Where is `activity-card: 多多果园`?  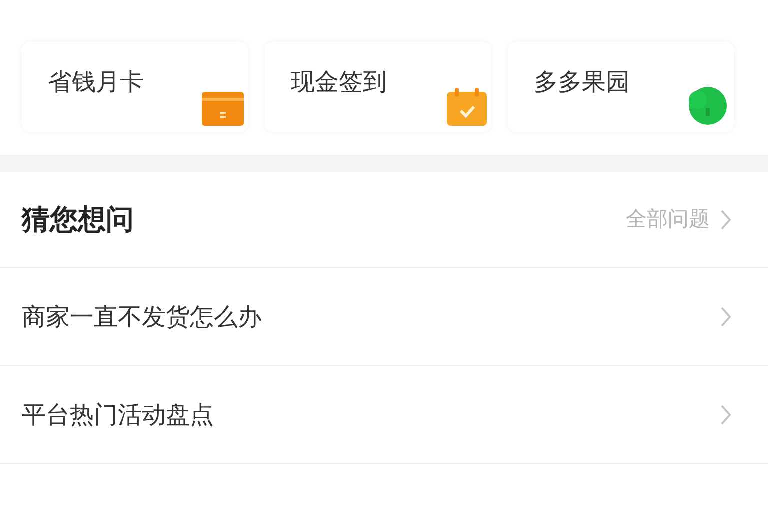 activity-card: 多多果园 is located at coordinates (621, 87).